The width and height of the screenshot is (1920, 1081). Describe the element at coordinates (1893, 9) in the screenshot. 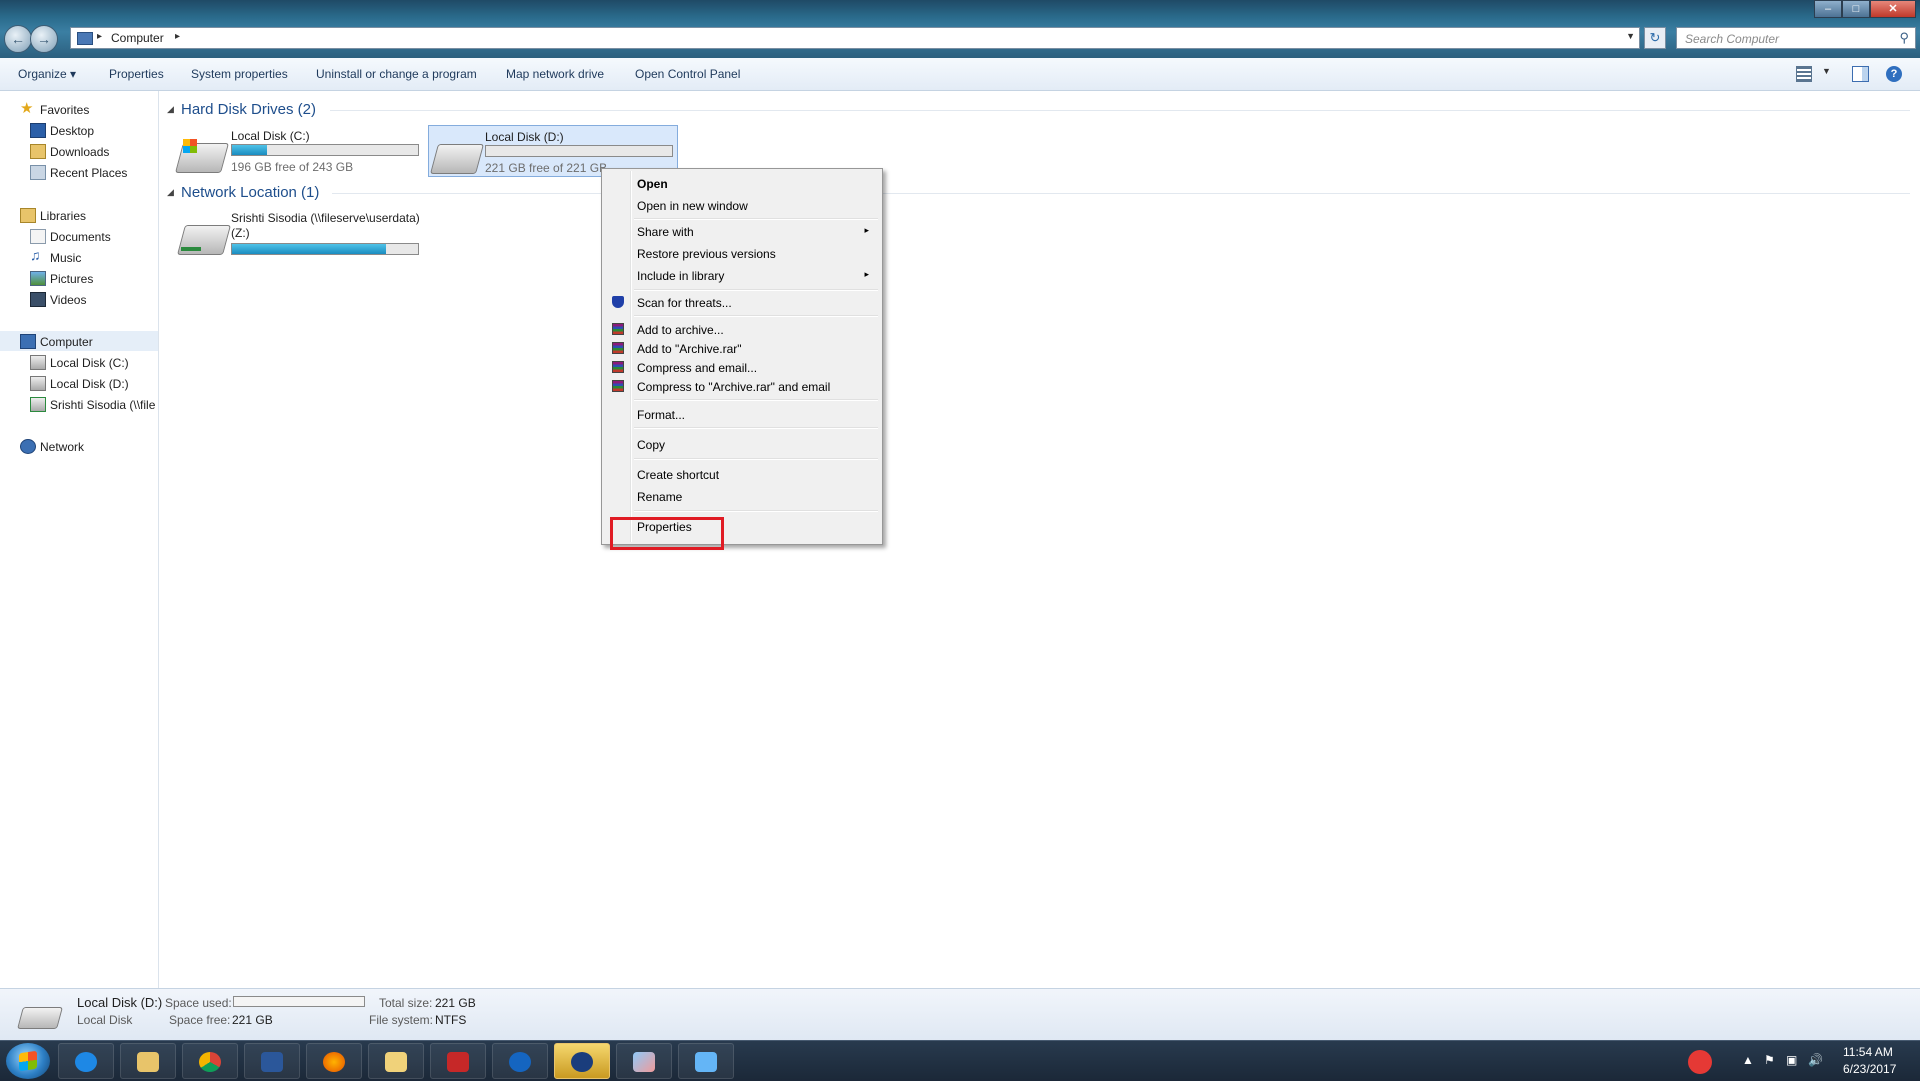

I see `close-button: ✕` at that location.